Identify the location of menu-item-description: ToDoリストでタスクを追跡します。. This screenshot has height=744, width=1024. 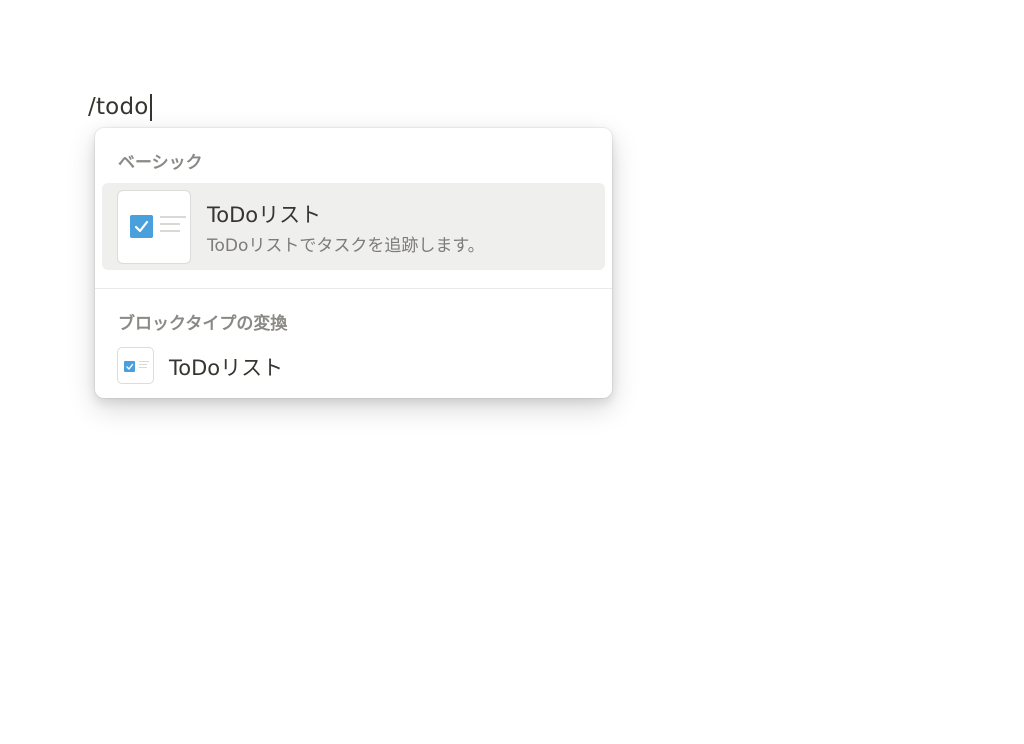
(346, 246).